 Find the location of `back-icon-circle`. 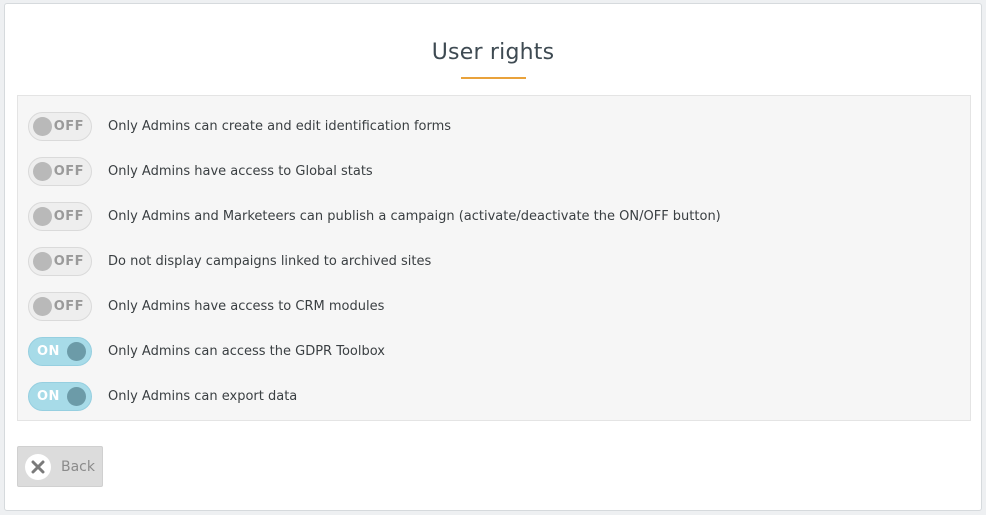

back-icon-circle is located at coordinates (38, 466).